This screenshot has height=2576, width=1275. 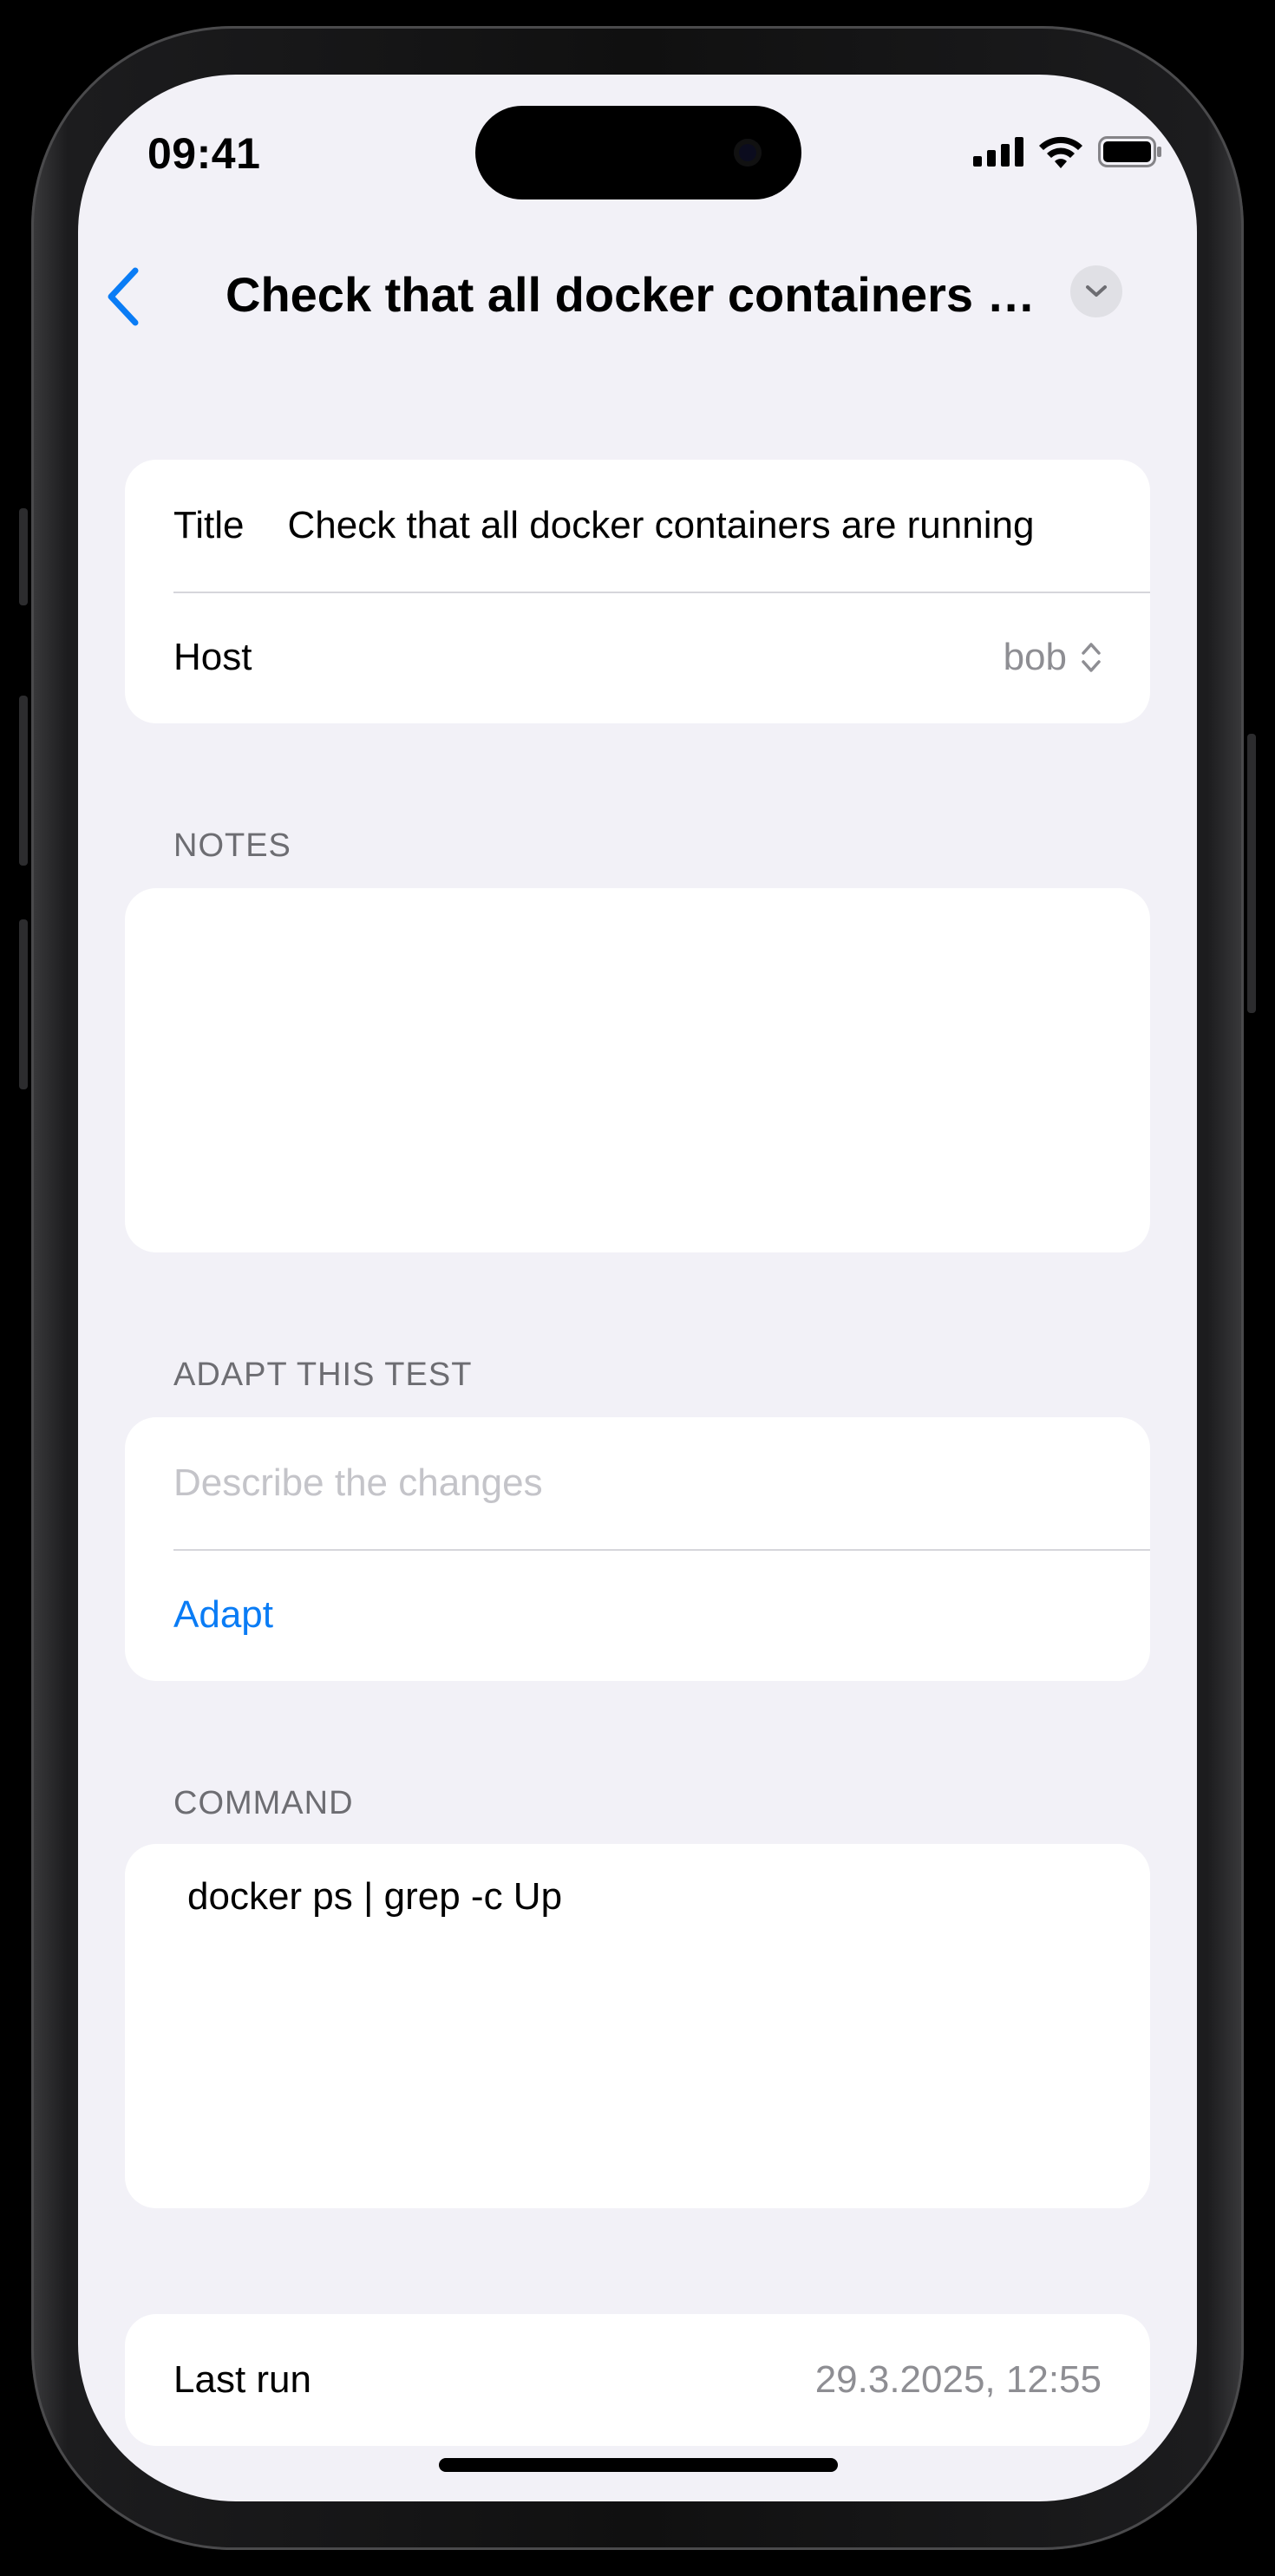 What do you see at coordinates (1035, 657) in the screenshot?
I see `host-value: bob` at bounding box center [1035, 657].